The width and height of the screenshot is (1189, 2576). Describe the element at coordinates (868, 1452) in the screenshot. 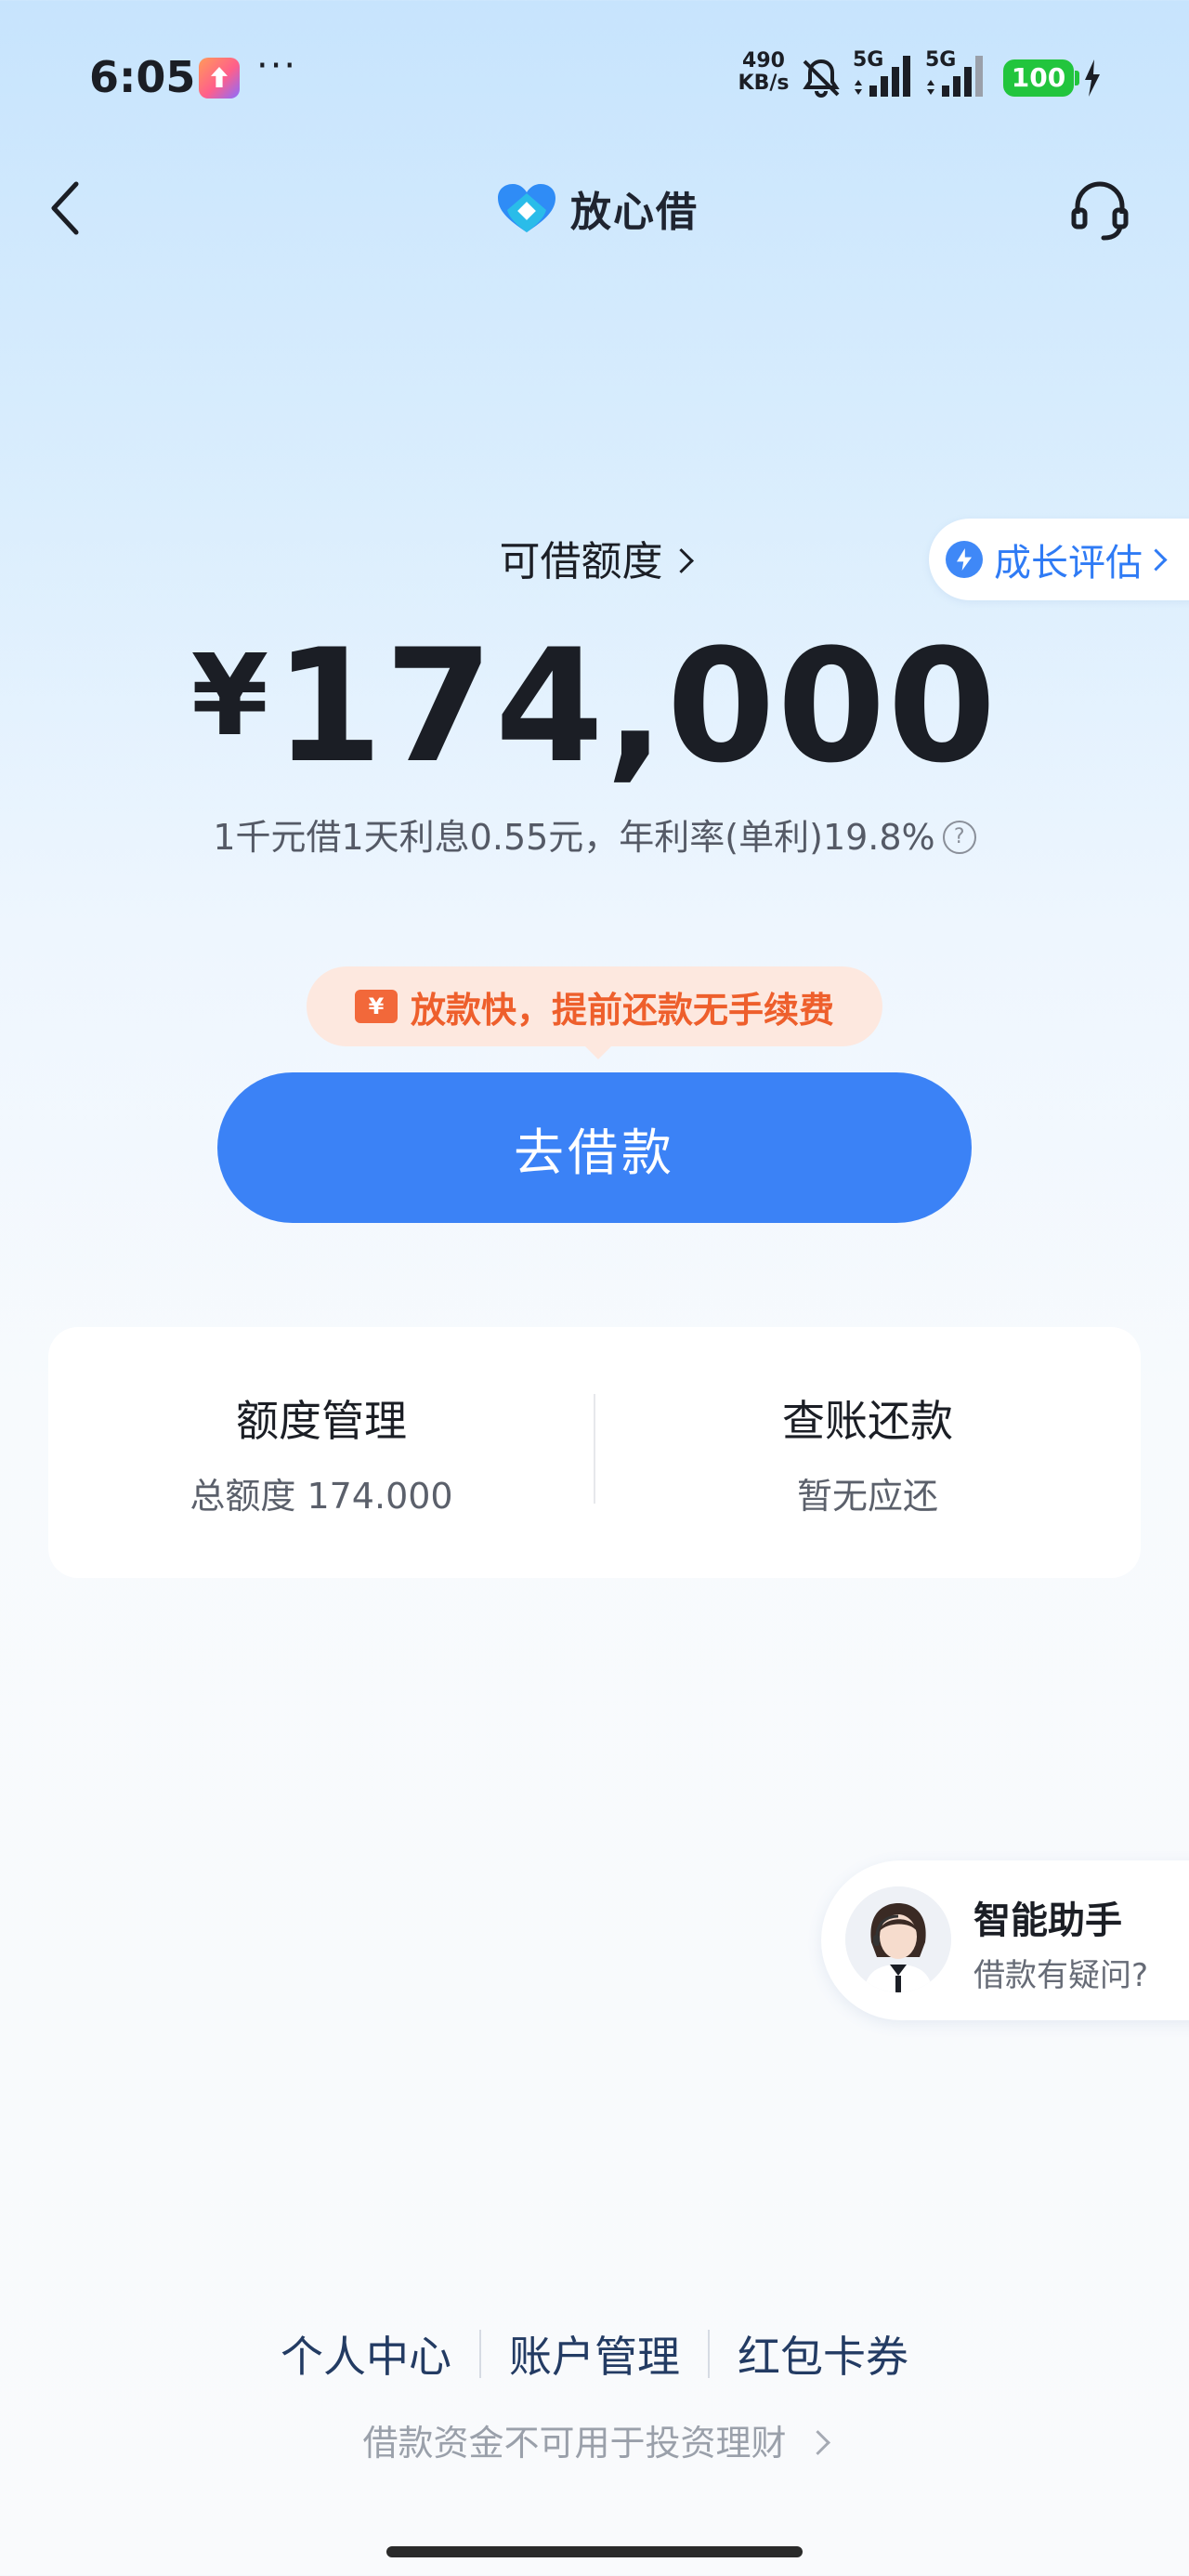

I see `bill-repayment-entry: 查账还款 暂无应还` at that location.